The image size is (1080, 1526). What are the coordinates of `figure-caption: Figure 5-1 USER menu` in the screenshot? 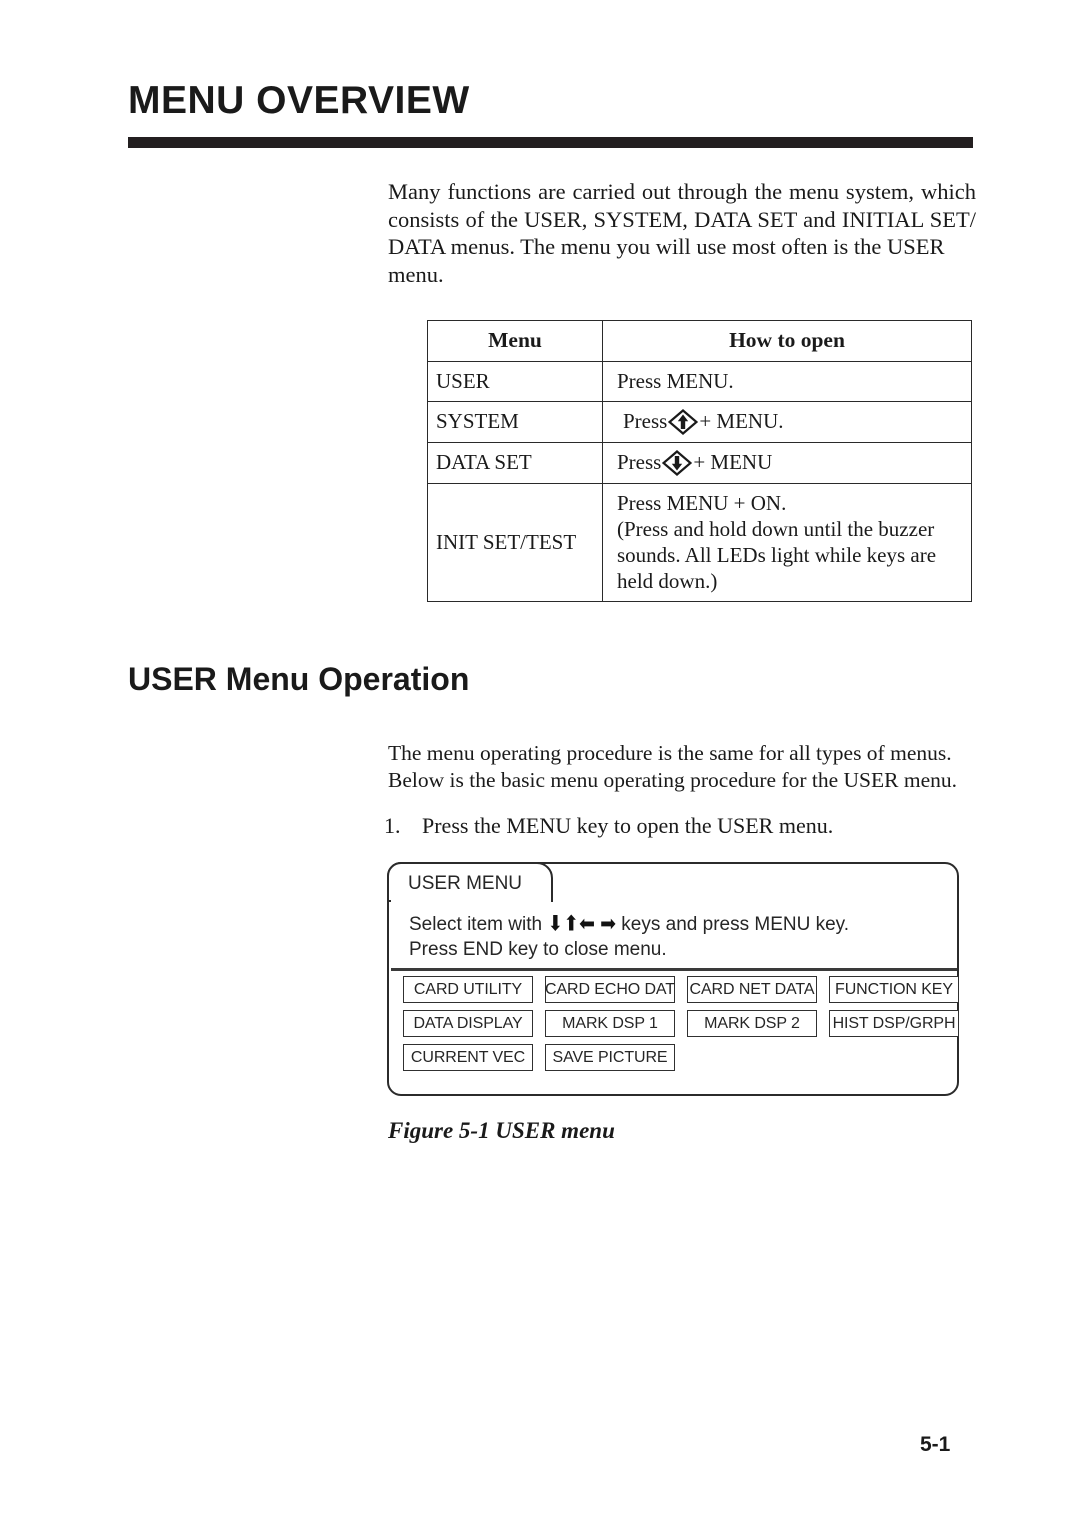 It's located at (501, 1130).